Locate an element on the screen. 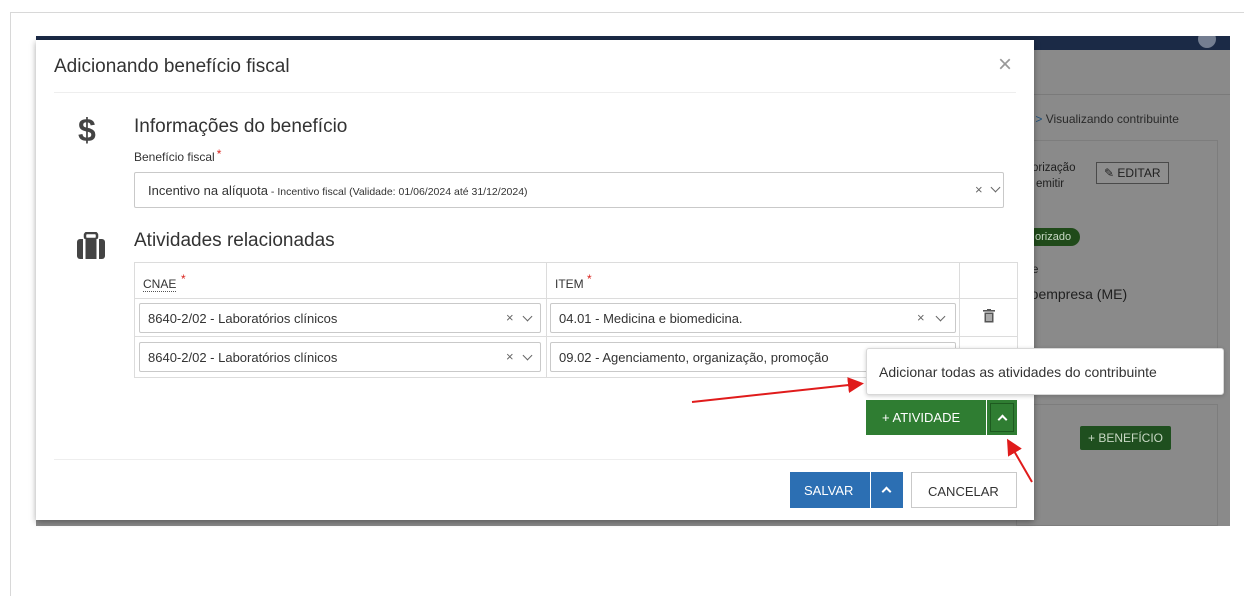  annotation-arrow-tooltip is located at coordinates (777, 390).